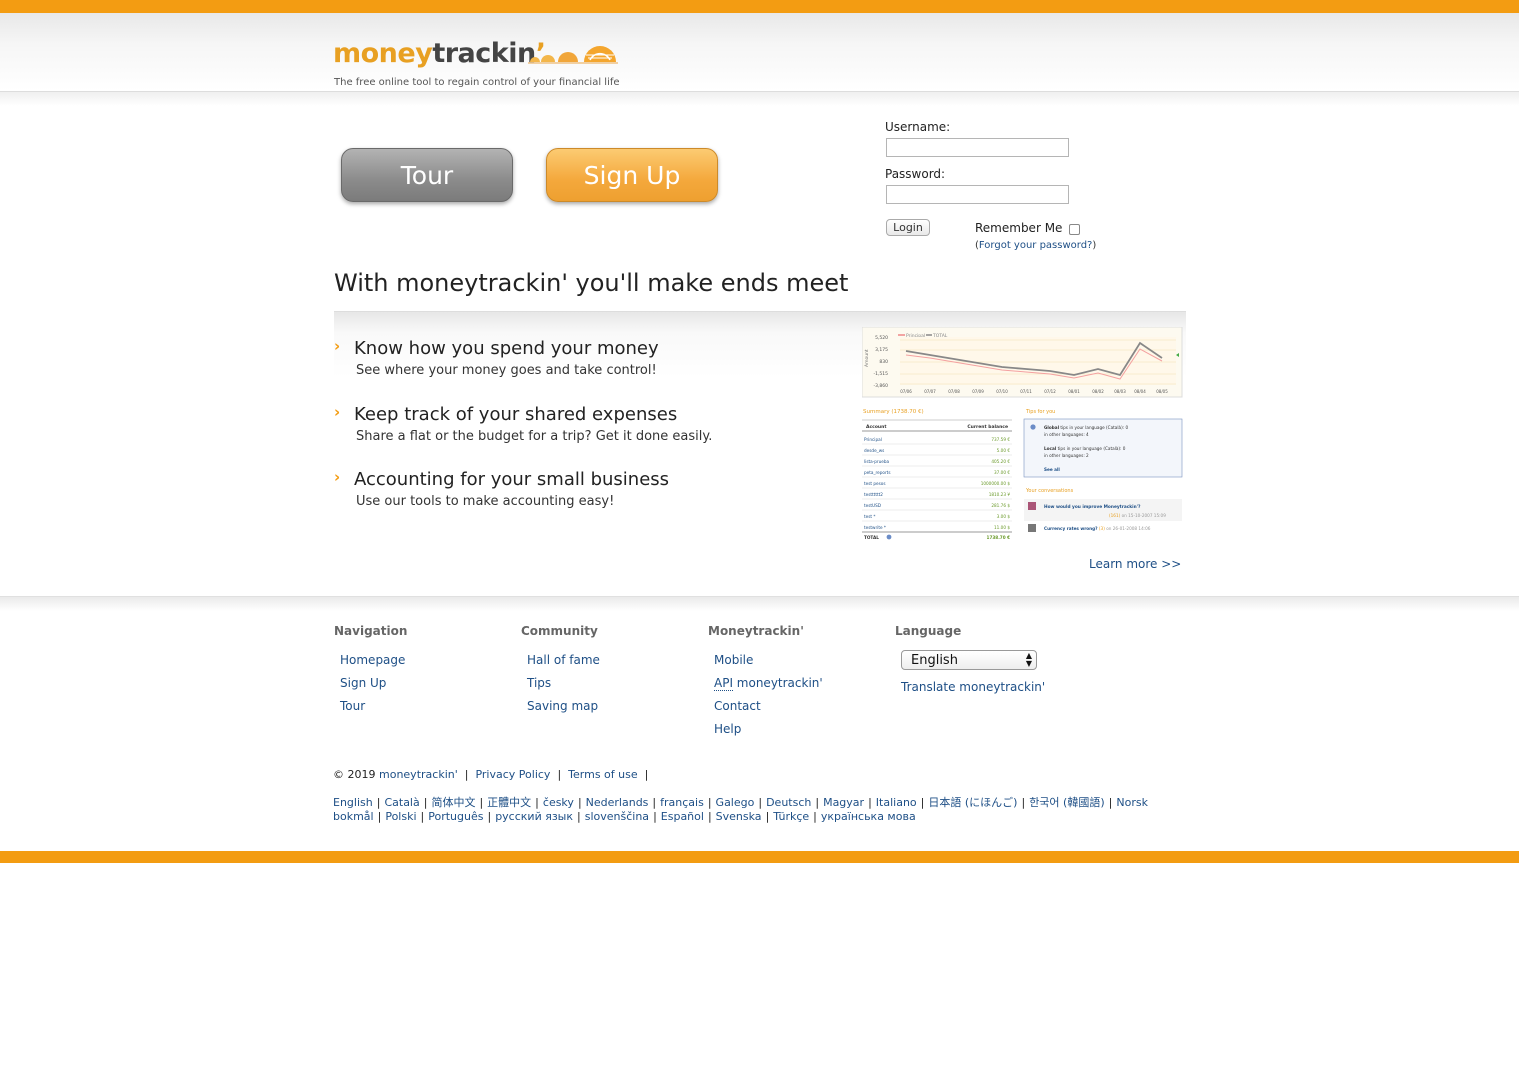 The width and height of the screenshot is (1519, 1085). I want to click on svg-text: 11.00 $, so click(1002, 527).